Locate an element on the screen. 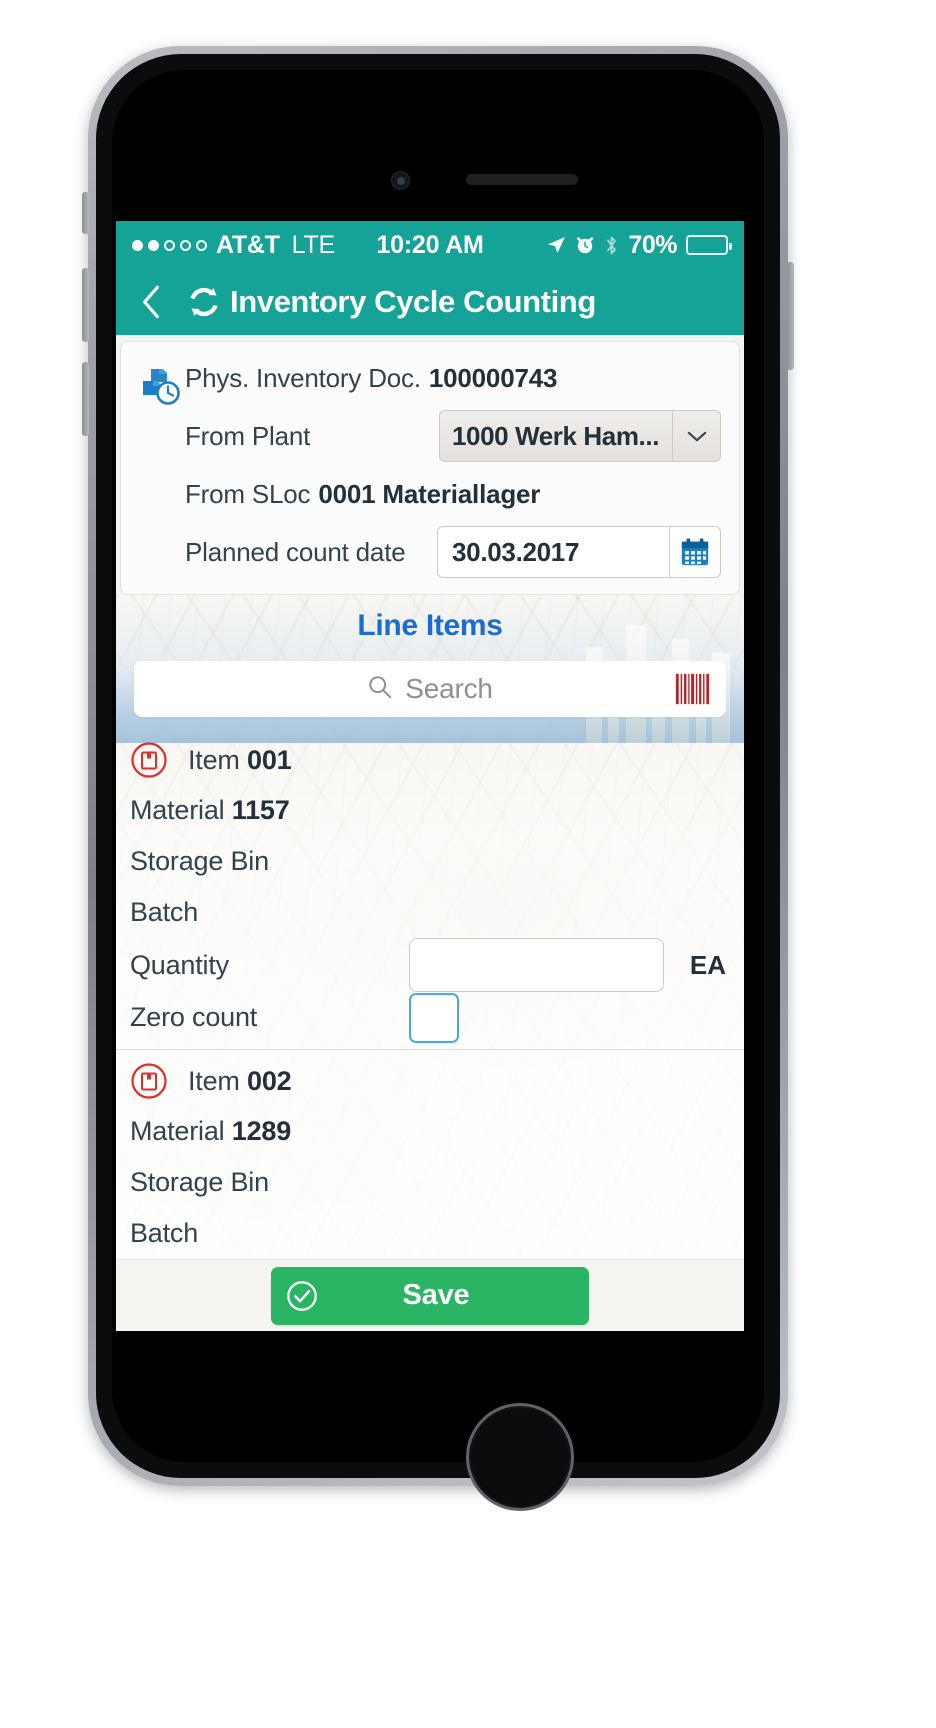 The height and width of the screenshot is (1728, 936). sloc-value: 0001 Materiallager is located at coordinates (429, 493).